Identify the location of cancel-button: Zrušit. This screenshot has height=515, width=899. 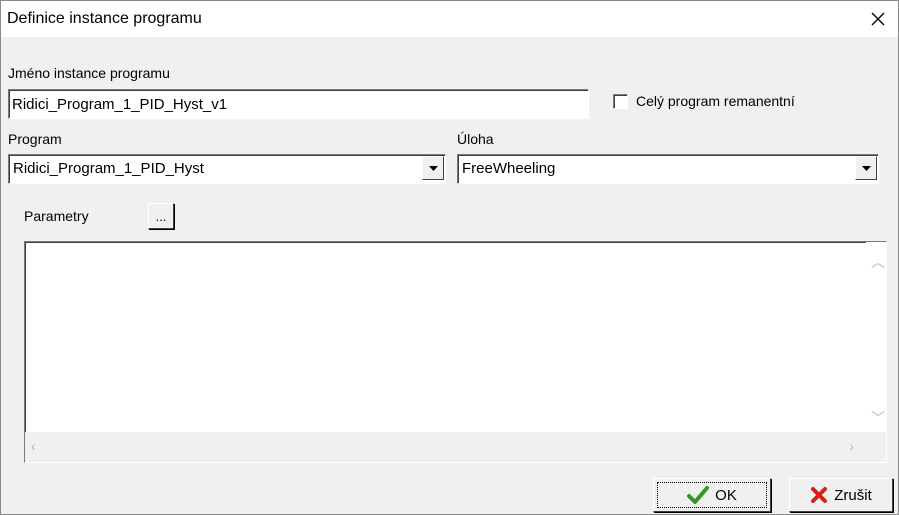
(841, 495).